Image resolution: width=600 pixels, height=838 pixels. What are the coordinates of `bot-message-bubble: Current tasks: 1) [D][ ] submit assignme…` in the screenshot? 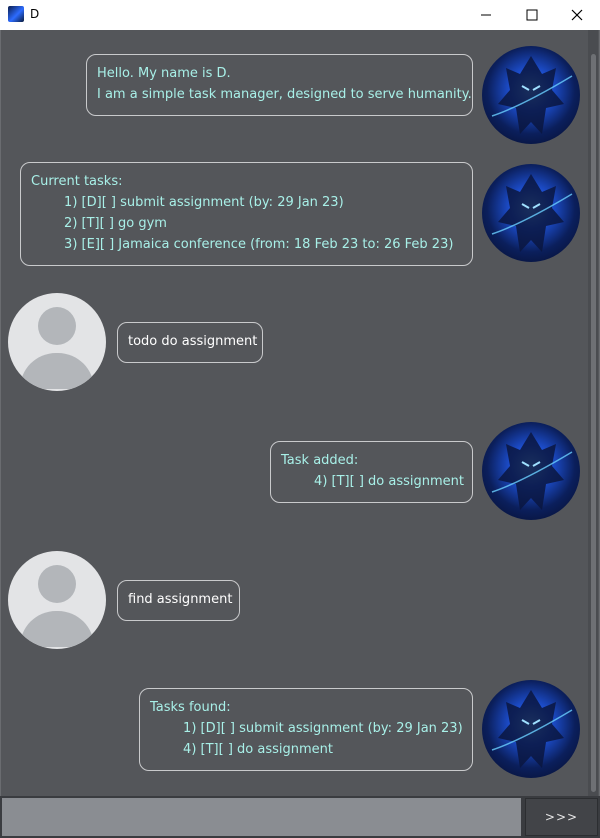 It's located at (246, 214).